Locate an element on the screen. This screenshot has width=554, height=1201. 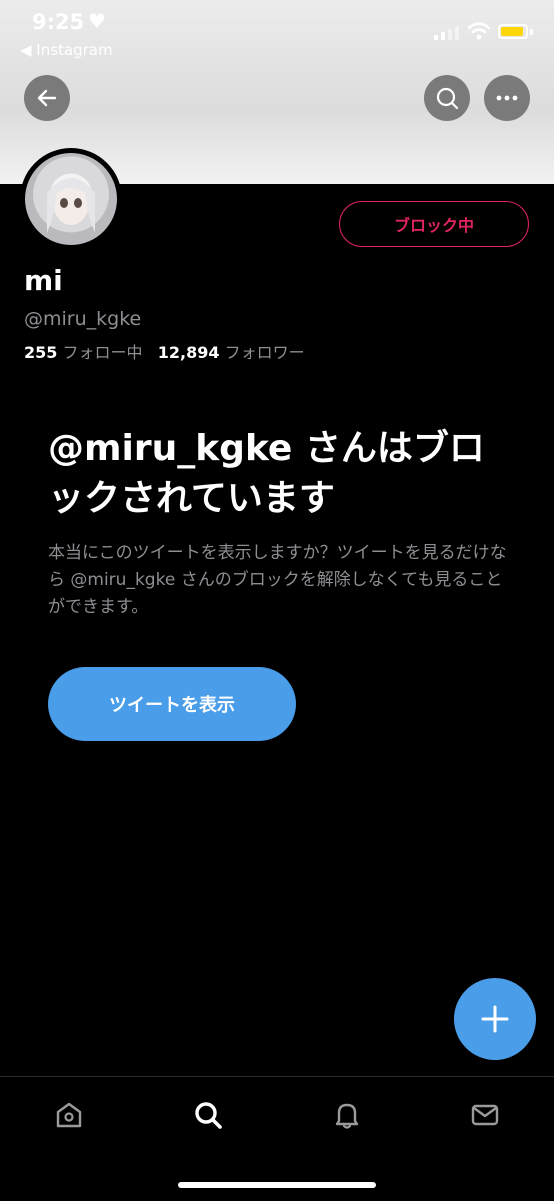
blocking-button: ブロック中 is located at coordinates (434, 224).